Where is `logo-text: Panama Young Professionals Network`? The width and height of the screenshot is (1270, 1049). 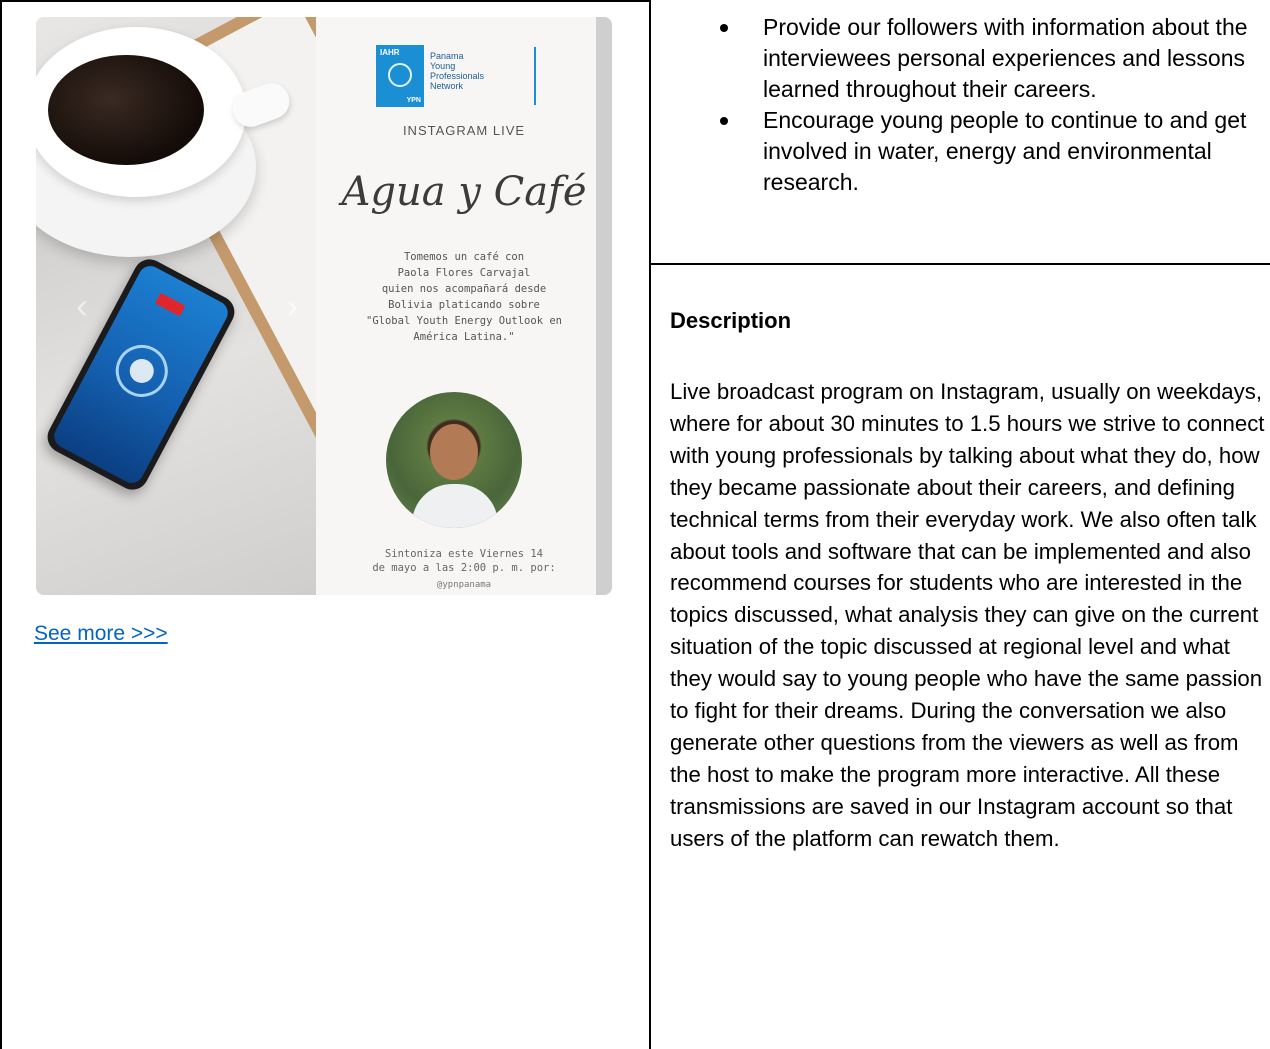
logo-text: Panama Young Professionals Network is located at coordinates (457, 71).